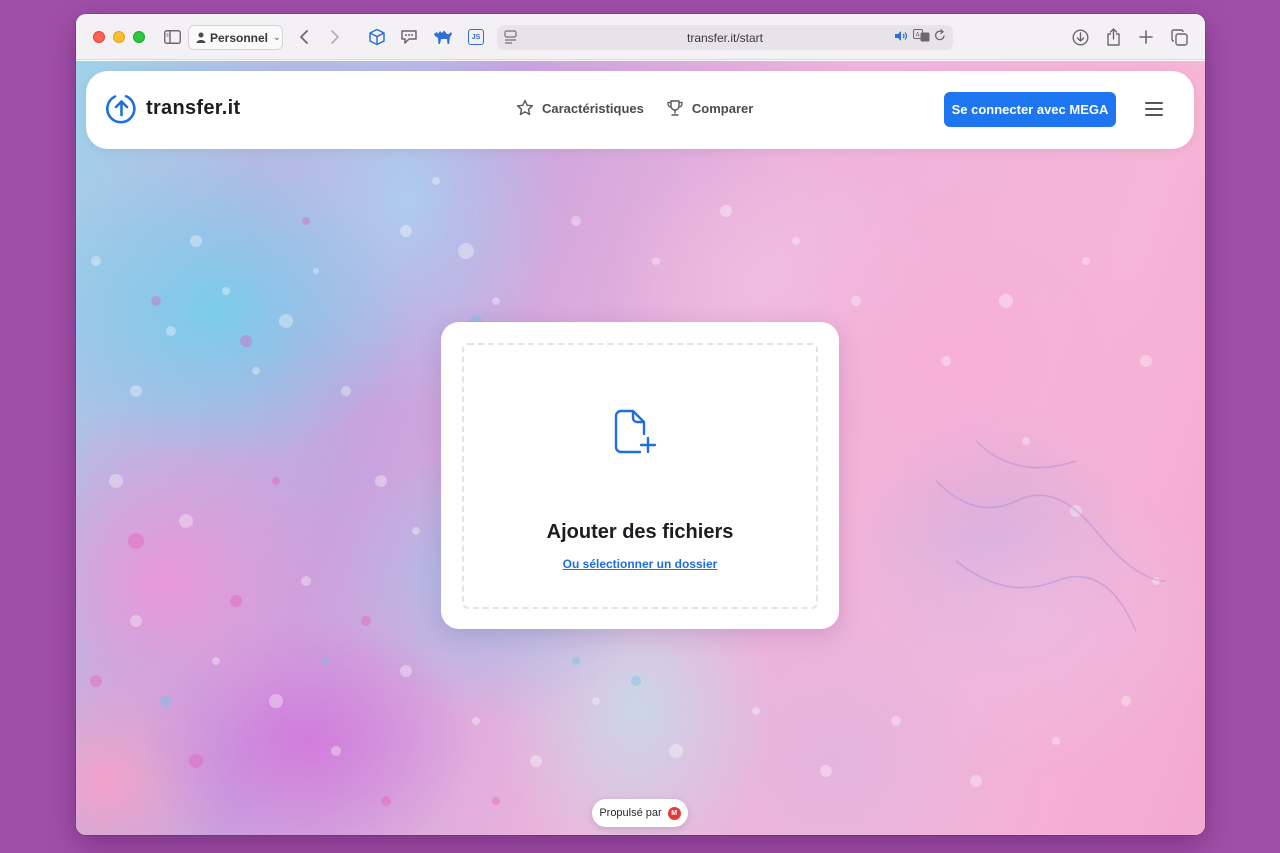 Image resolution: width=1280 pixels, height=853 pixels. I want to click on reader-mode-icon, so click(510, 38).